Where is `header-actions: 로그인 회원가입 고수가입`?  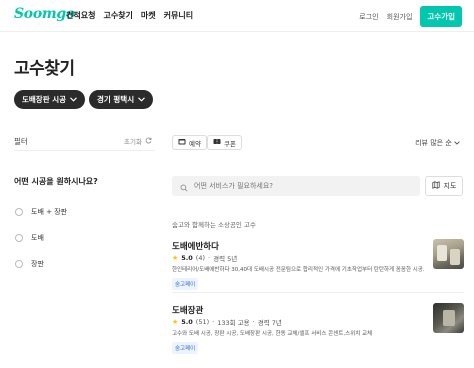 header-actions: 로그인 회원가입 고수가입 is located at coordinates (410, 16).